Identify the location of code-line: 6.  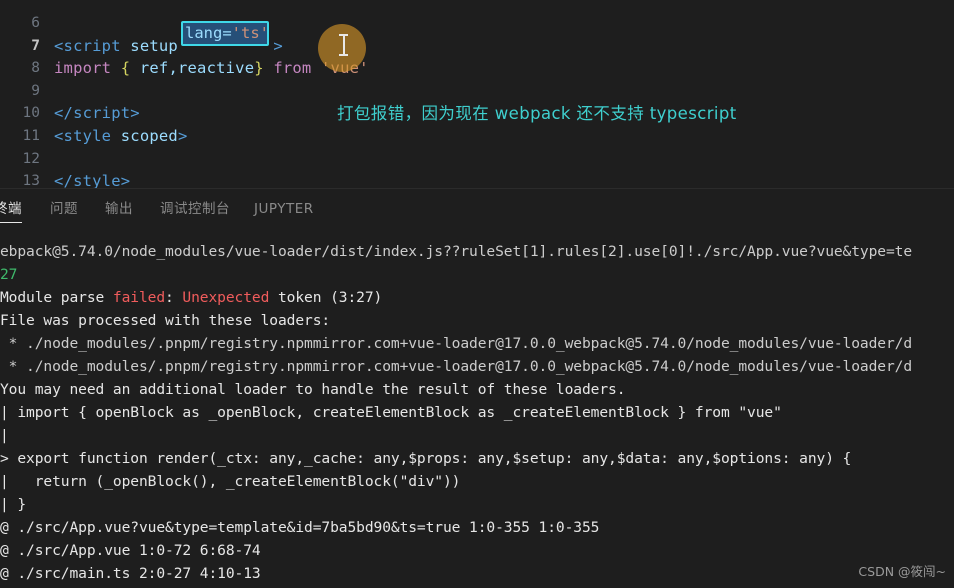
(477, 23).